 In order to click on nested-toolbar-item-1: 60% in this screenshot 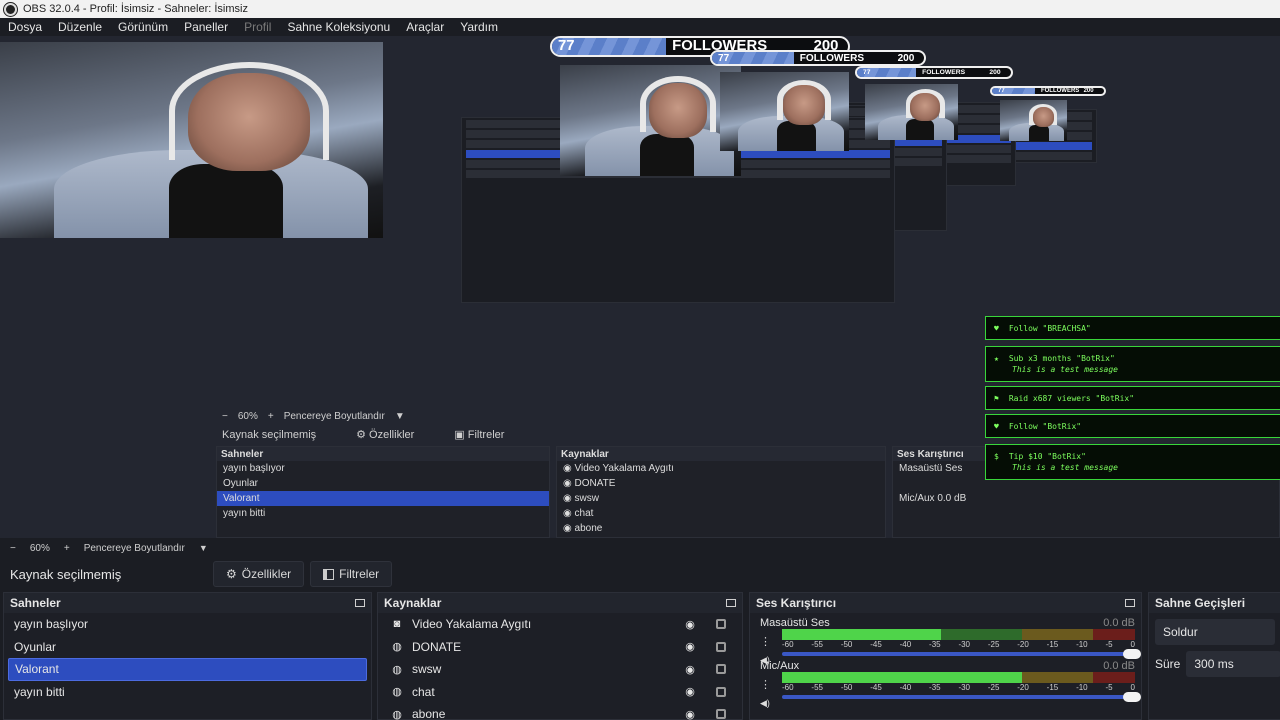, I will do `click(247, 416)`.